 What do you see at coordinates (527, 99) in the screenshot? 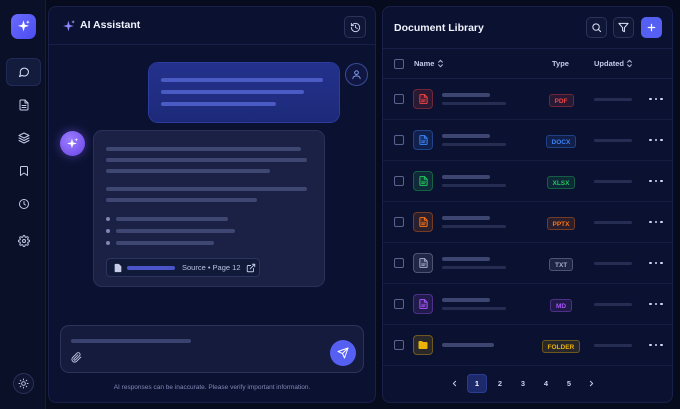
I see `table-row: PDF` at bounding box center [527, 99].